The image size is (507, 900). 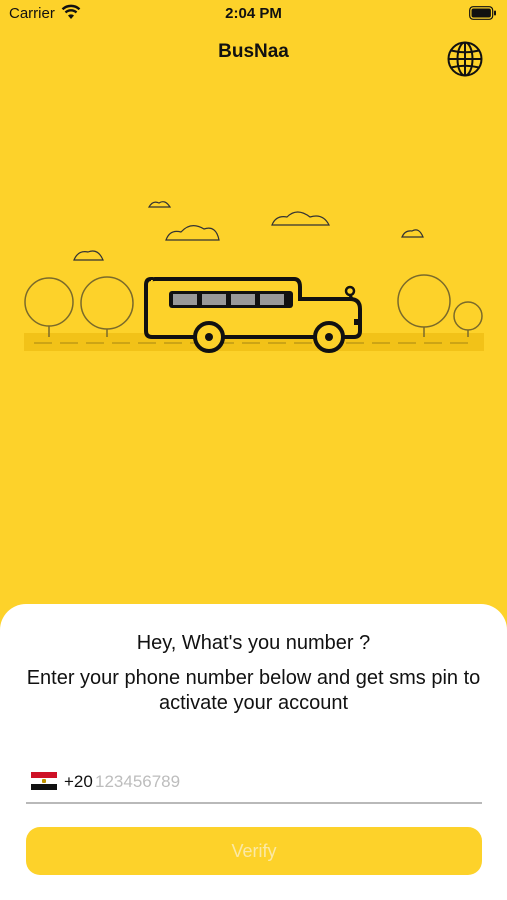 I want to click on status-bar: Carrier 2:04 PM, so click(x=253, y=14).